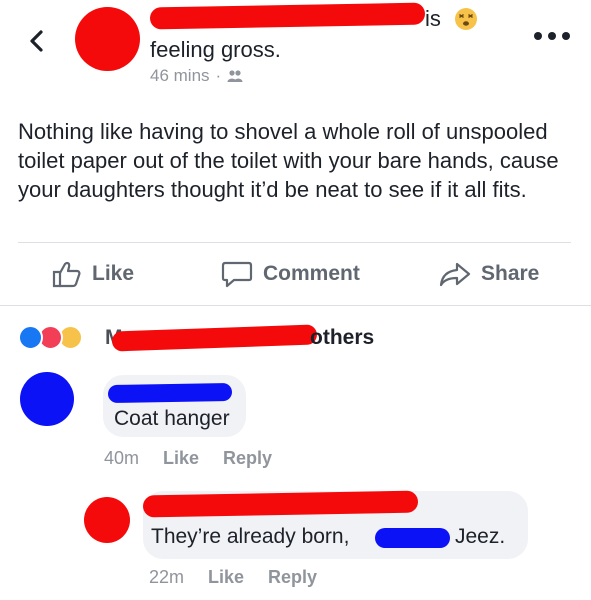 The width and height of the screenshot is (591, 600). Describe the element at coordinates (122, 458) in the screenshot. I see `comment-time: 40m` at that location.